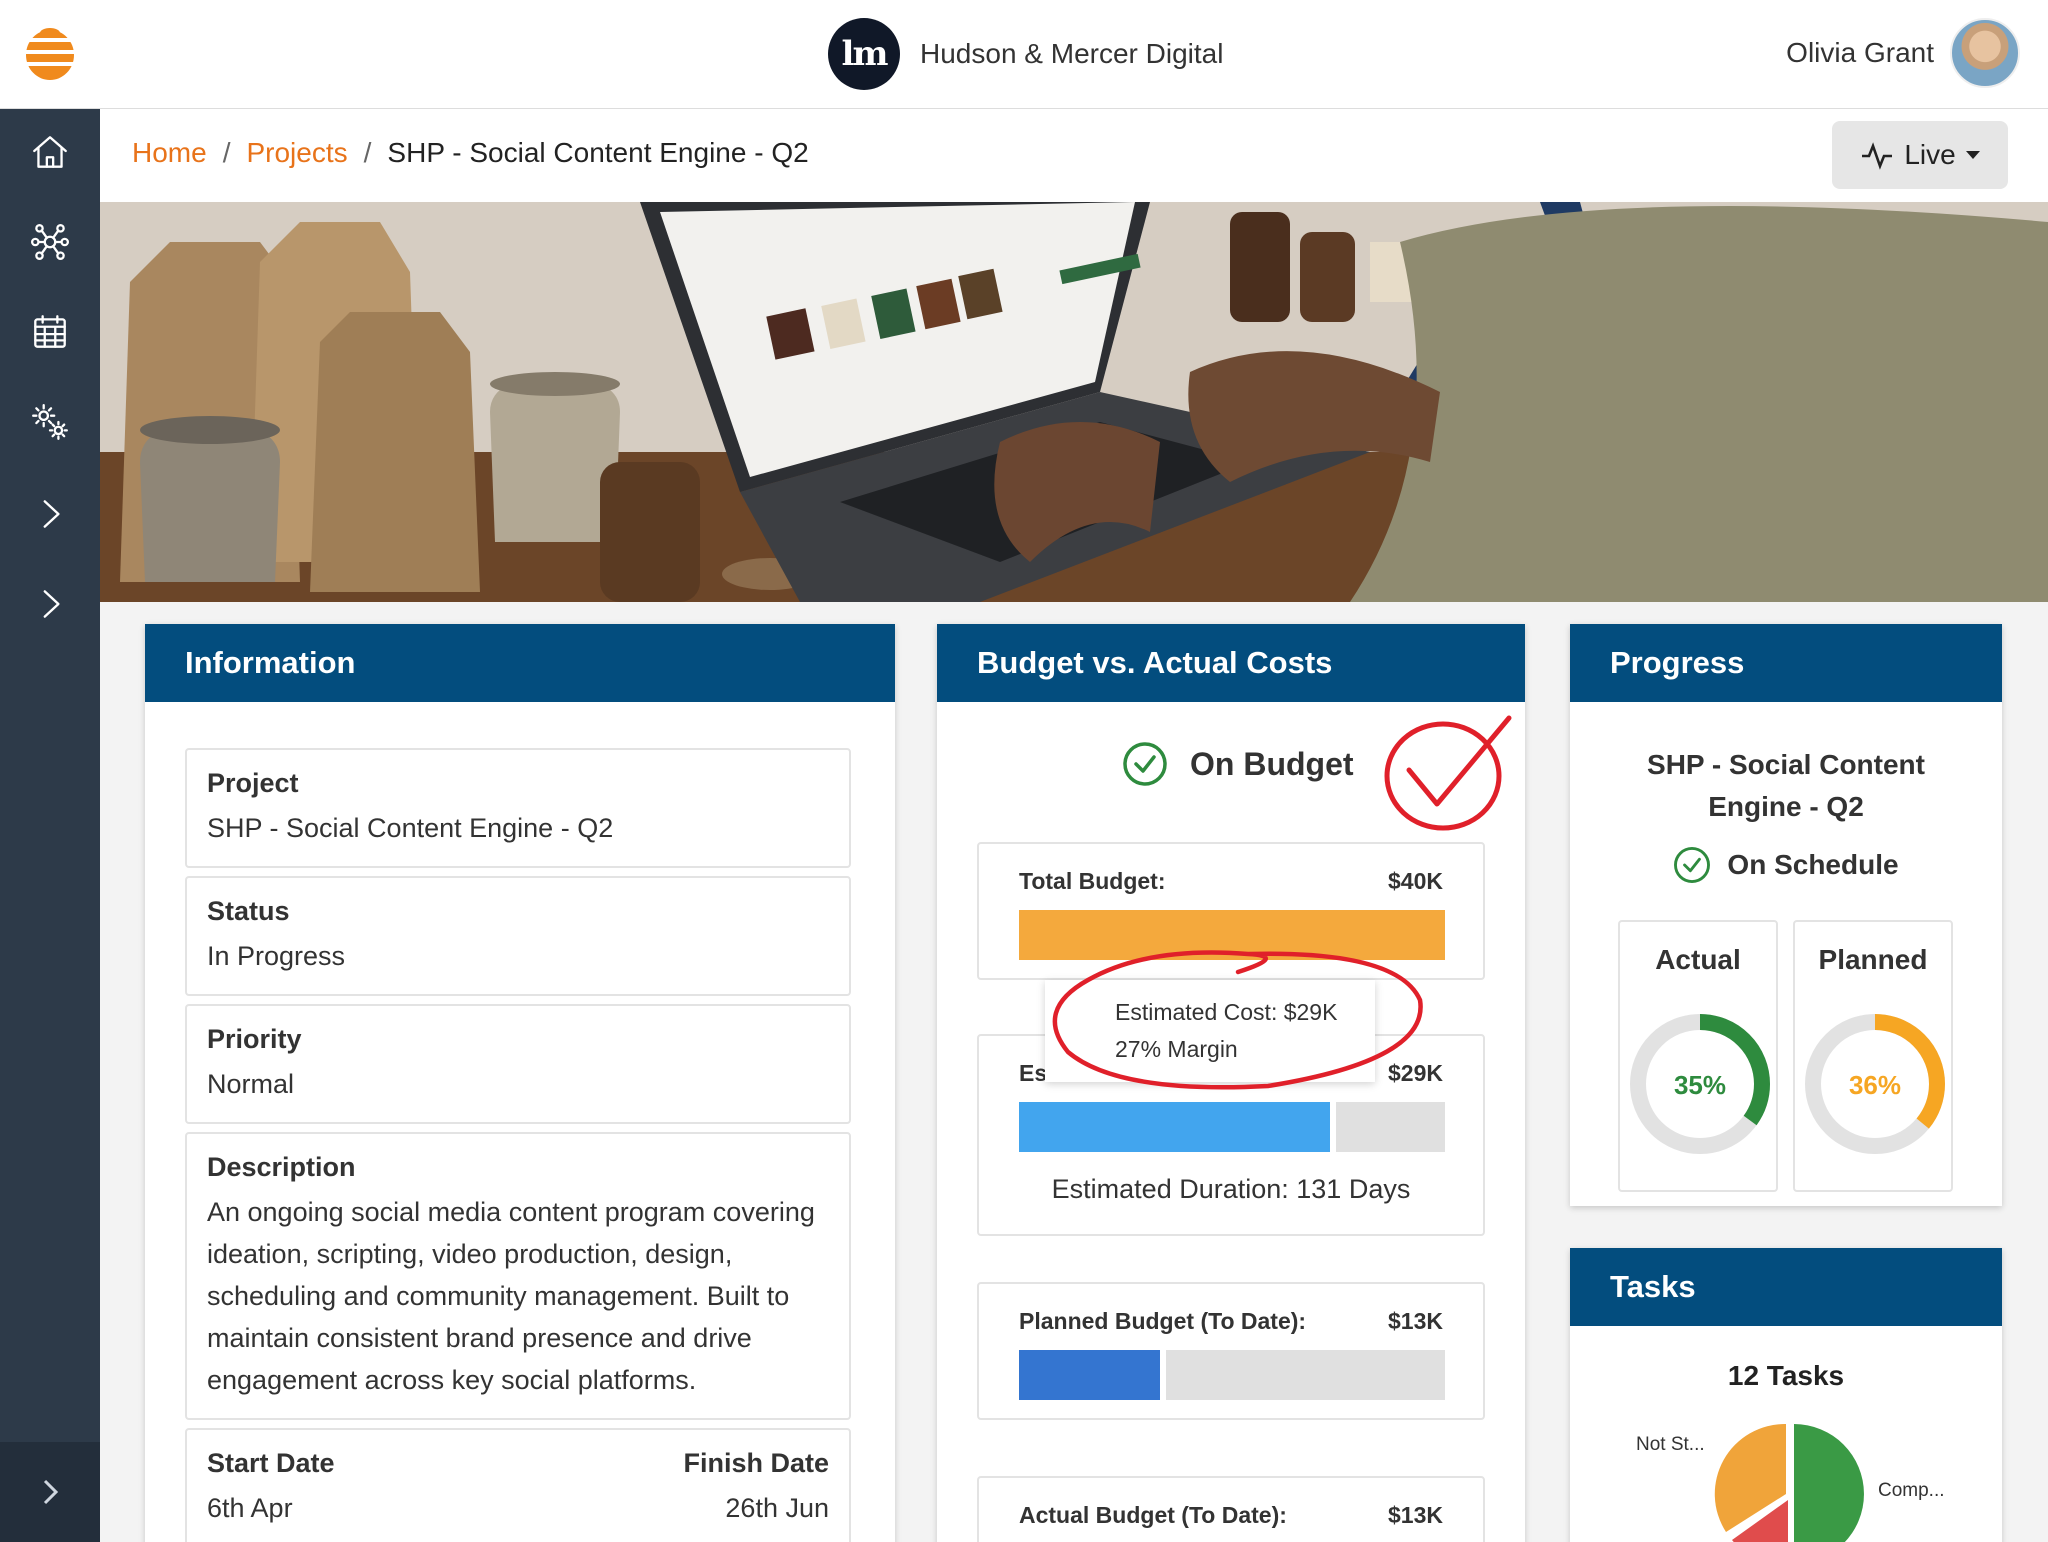  I want to click on on-budget-label: On Budget, so click(1272, 763).